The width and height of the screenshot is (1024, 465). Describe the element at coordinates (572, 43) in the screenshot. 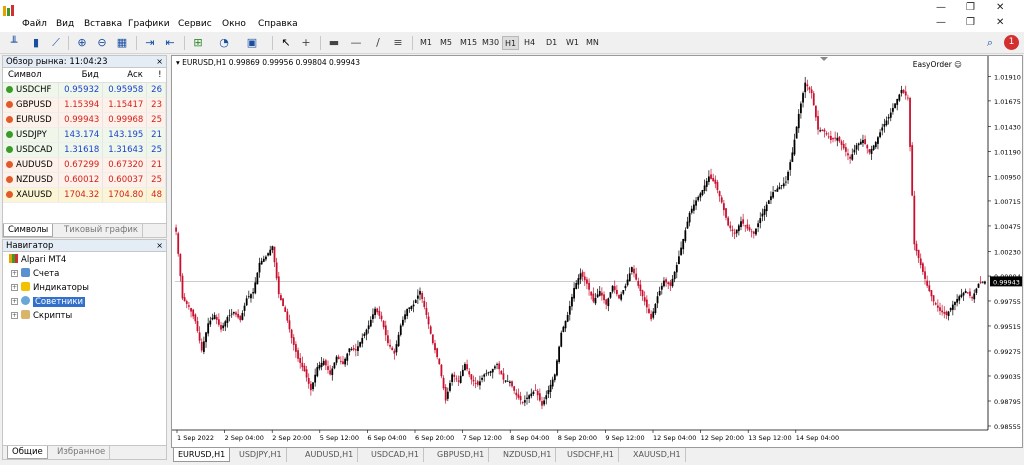

I see `timeframe-w1: W1` at that location.